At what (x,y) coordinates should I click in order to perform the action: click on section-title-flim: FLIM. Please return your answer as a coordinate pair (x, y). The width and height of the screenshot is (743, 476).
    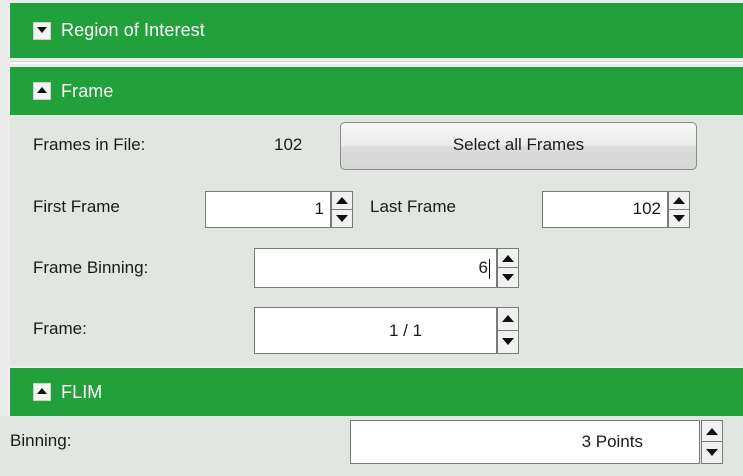
    Looking at the image, I should click on (82, 391).